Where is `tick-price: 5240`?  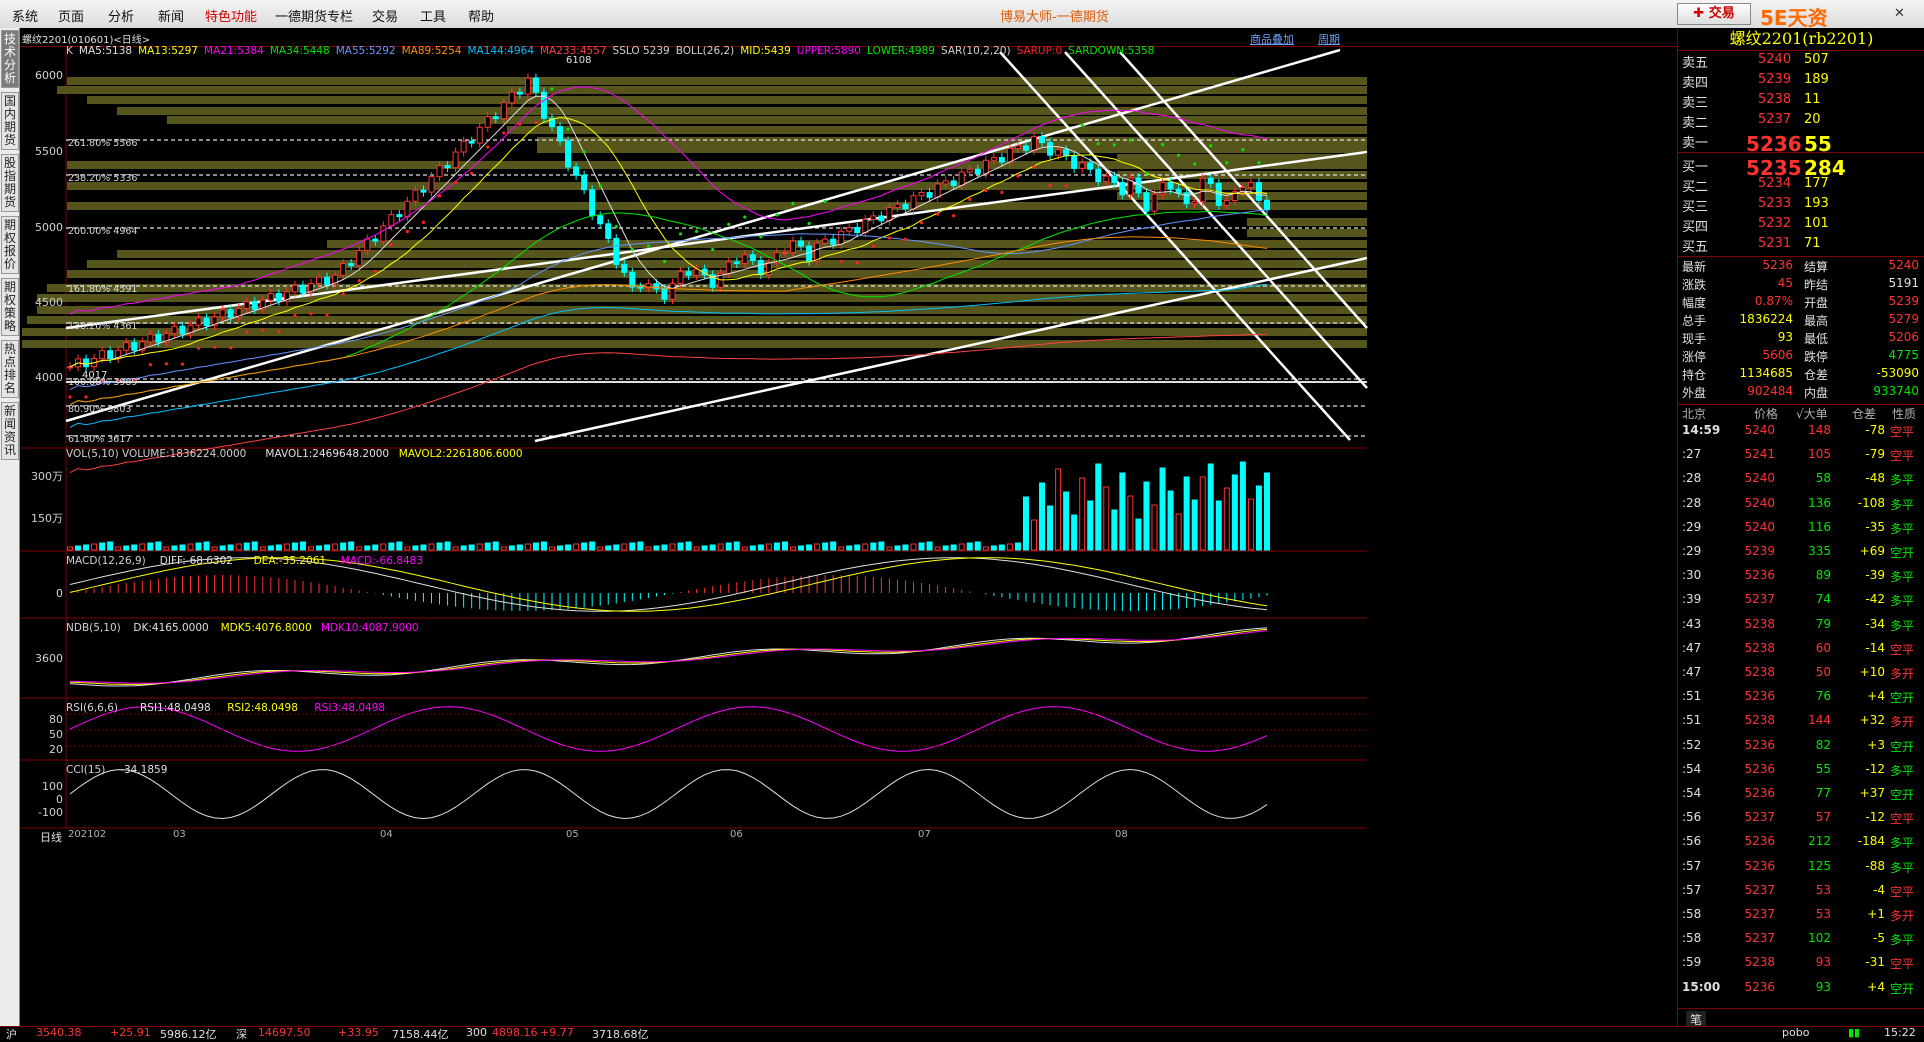 tick-price: 5240 is located at coordinates (1759, 430).